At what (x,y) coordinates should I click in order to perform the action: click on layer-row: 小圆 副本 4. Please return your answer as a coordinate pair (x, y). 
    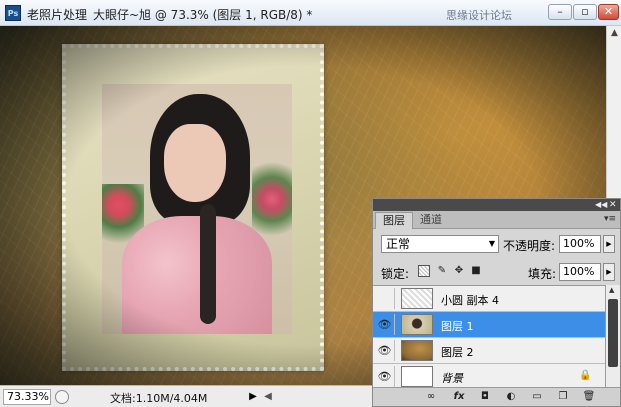
    Looking at the image, I should click on (489, 299).